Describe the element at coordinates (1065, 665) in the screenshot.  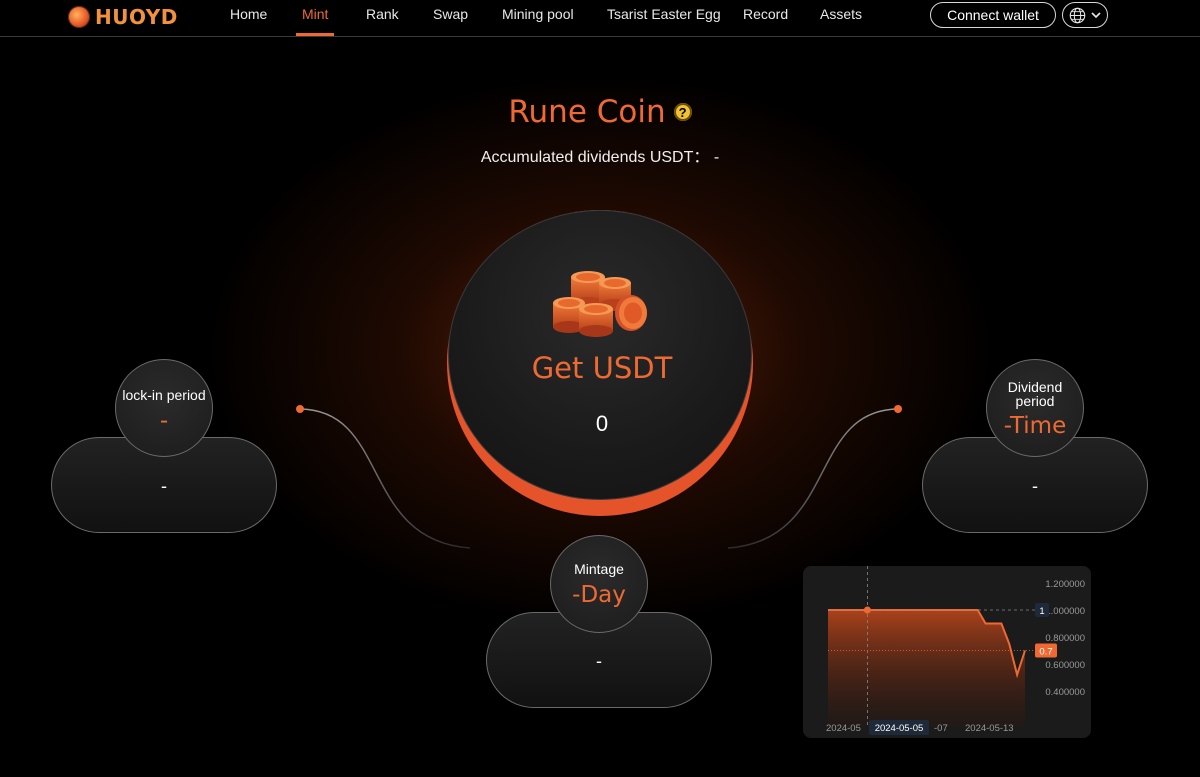
I see `chart-y-tick: 0.600000` at that location.